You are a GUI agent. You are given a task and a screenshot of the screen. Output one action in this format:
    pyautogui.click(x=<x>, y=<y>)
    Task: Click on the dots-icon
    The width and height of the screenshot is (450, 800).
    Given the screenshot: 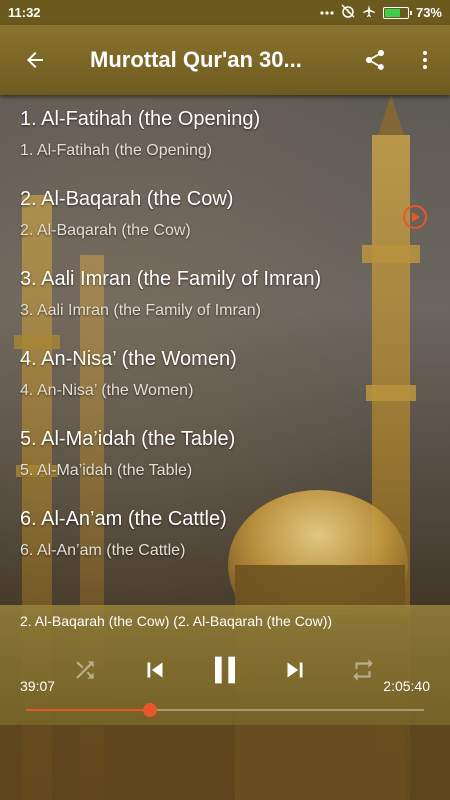 What is the action you would take?
    pyautogui.click(x=327, y=12)
    